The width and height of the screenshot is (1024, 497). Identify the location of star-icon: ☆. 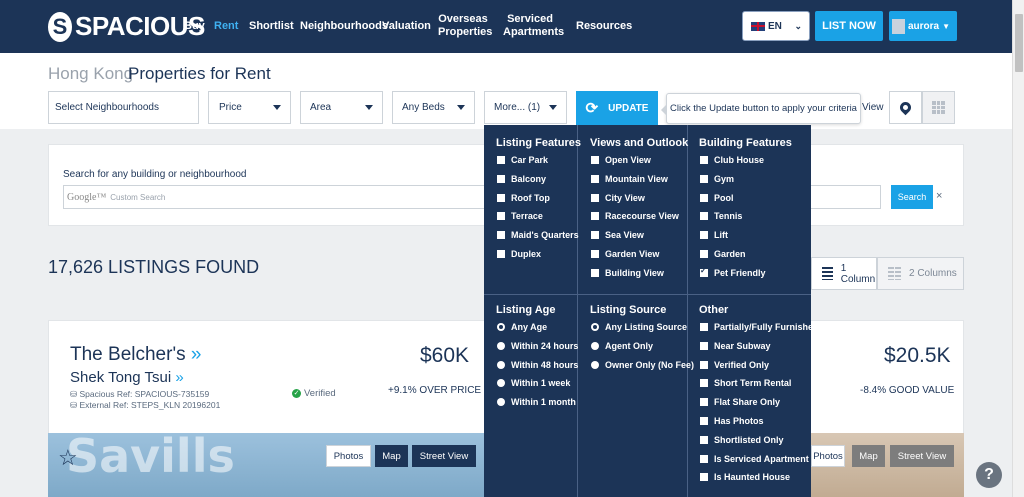
(68, 458).